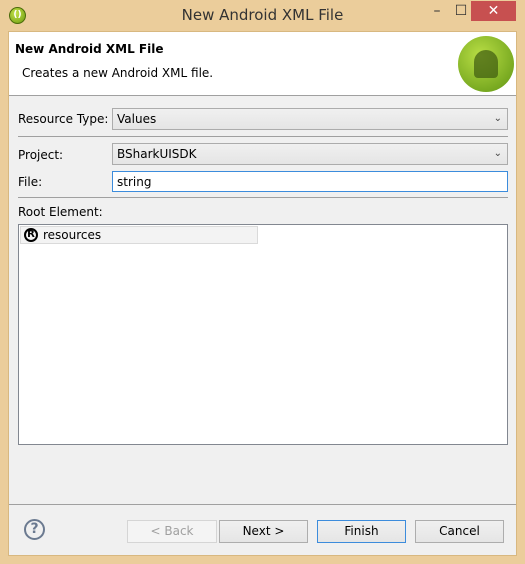  Describe the element at coordinates (310, 119) in the screenshot. I see `resource-type-combo: Values ⌄` at that location.